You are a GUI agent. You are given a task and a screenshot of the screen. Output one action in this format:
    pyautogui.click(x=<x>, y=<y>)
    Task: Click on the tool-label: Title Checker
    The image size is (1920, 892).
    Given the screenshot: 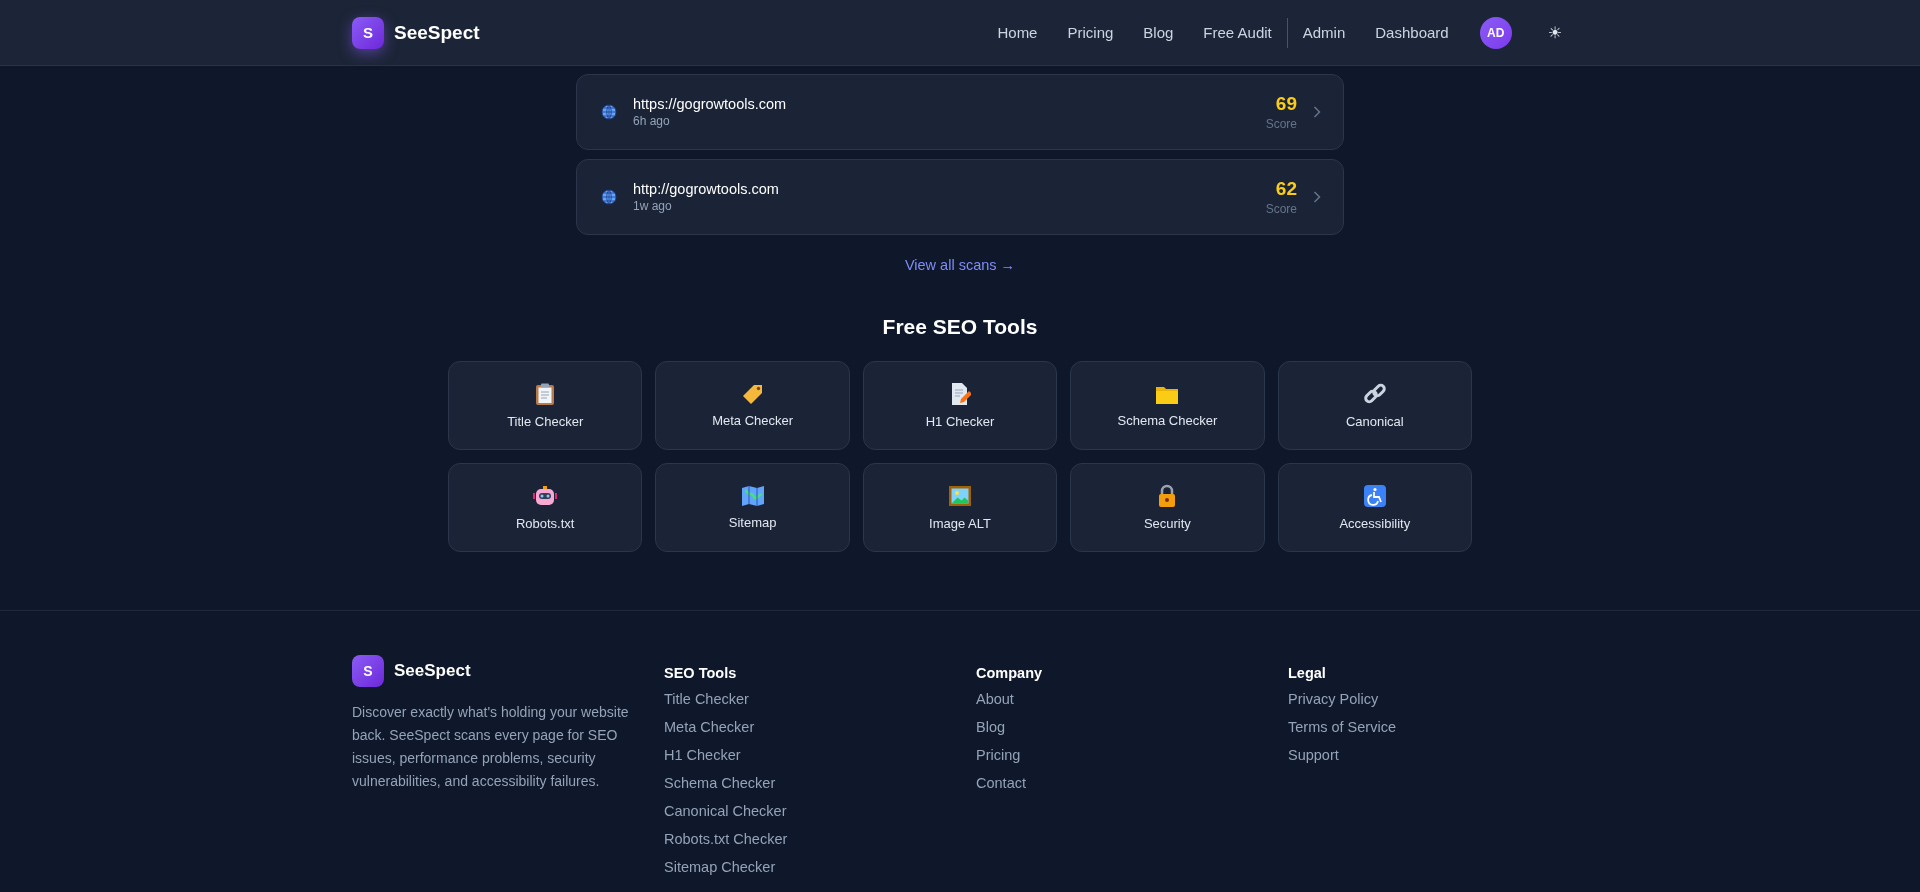 What is the action you would take?
    pyautogui.click(x=545, y=421)
    